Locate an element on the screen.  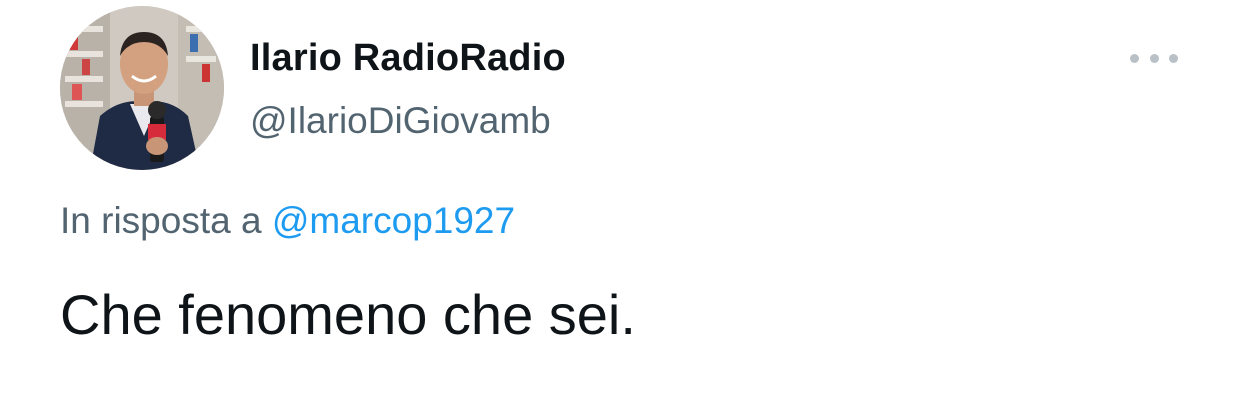
reply-prefix: In risposta a is located at coordinates (161, 220).